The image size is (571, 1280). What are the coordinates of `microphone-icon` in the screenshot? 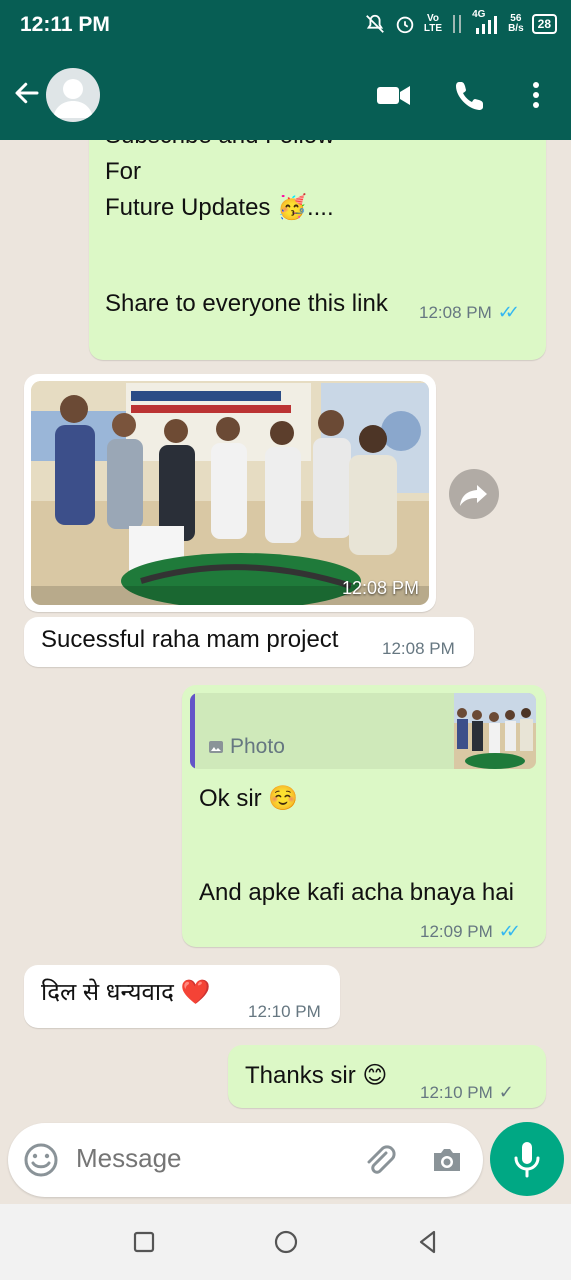 It's located at (527, 1160).